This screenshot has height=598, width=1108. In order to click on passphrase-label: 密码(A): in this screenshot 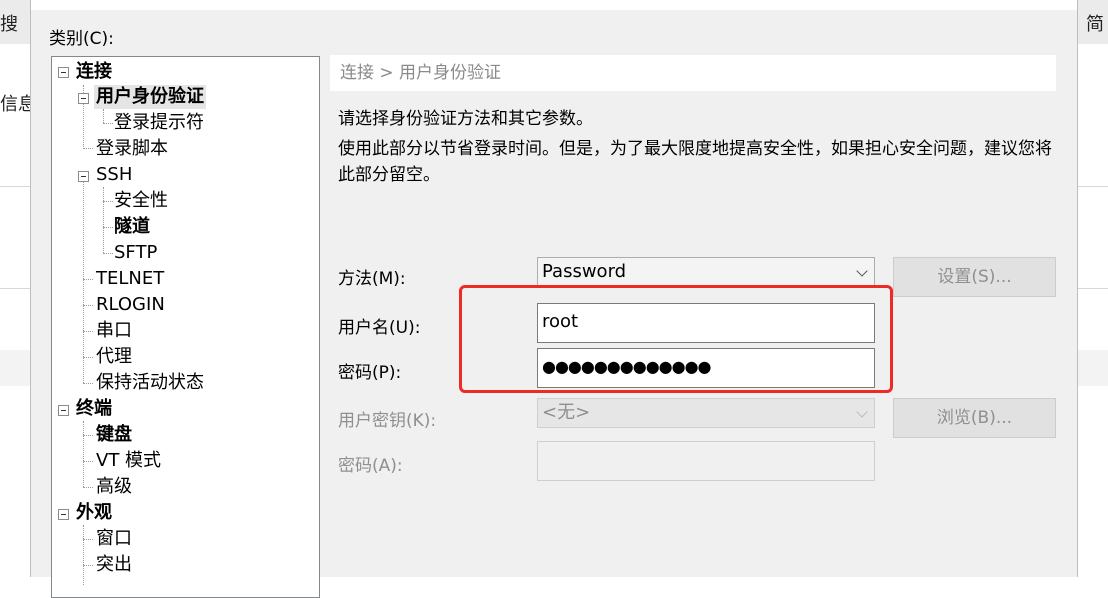, I will do `click(370, 466)`.